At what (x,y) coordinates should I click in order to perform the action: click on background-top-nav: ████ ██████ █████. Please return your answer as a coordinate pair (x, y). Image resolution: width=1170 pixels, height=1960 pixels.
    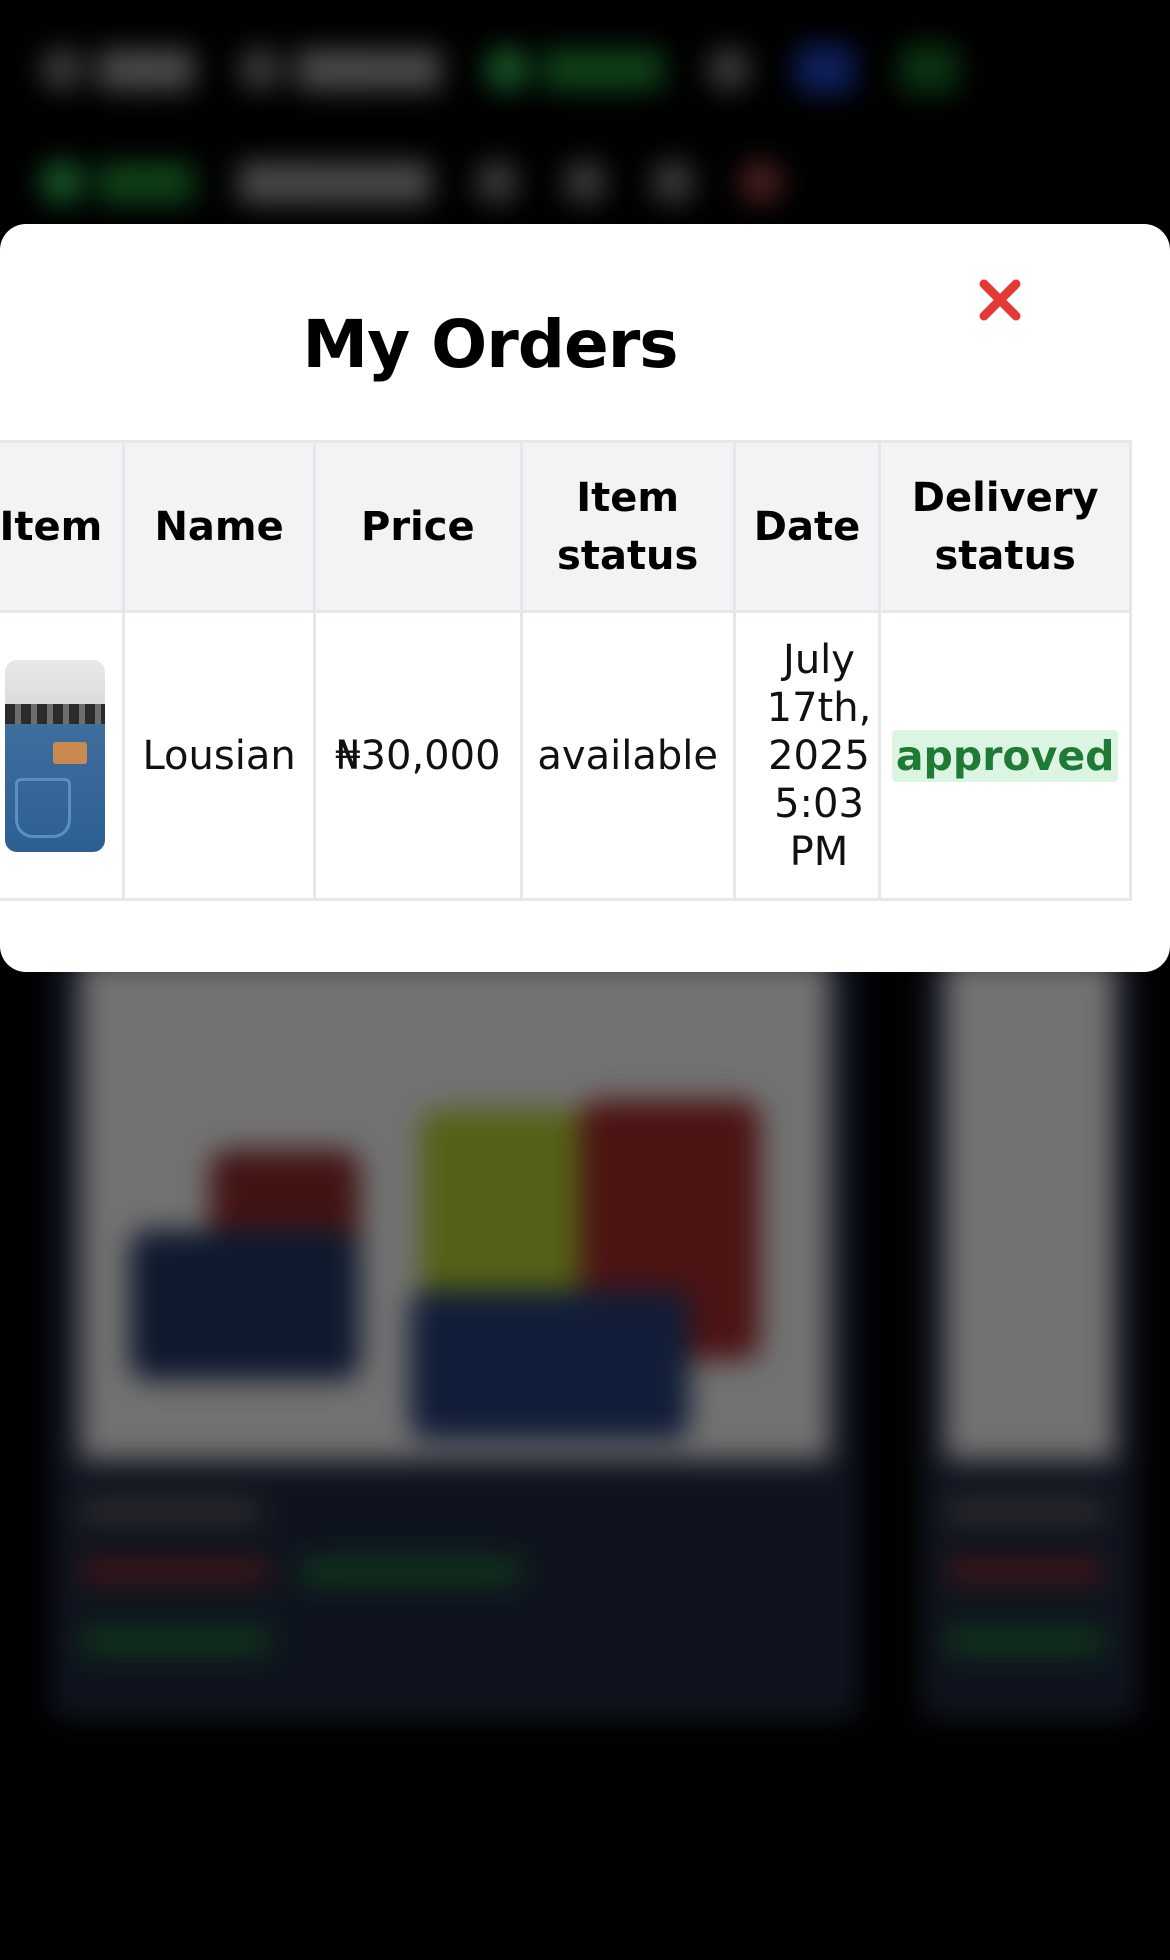
    Looking at the image, I should click on (500, 69).